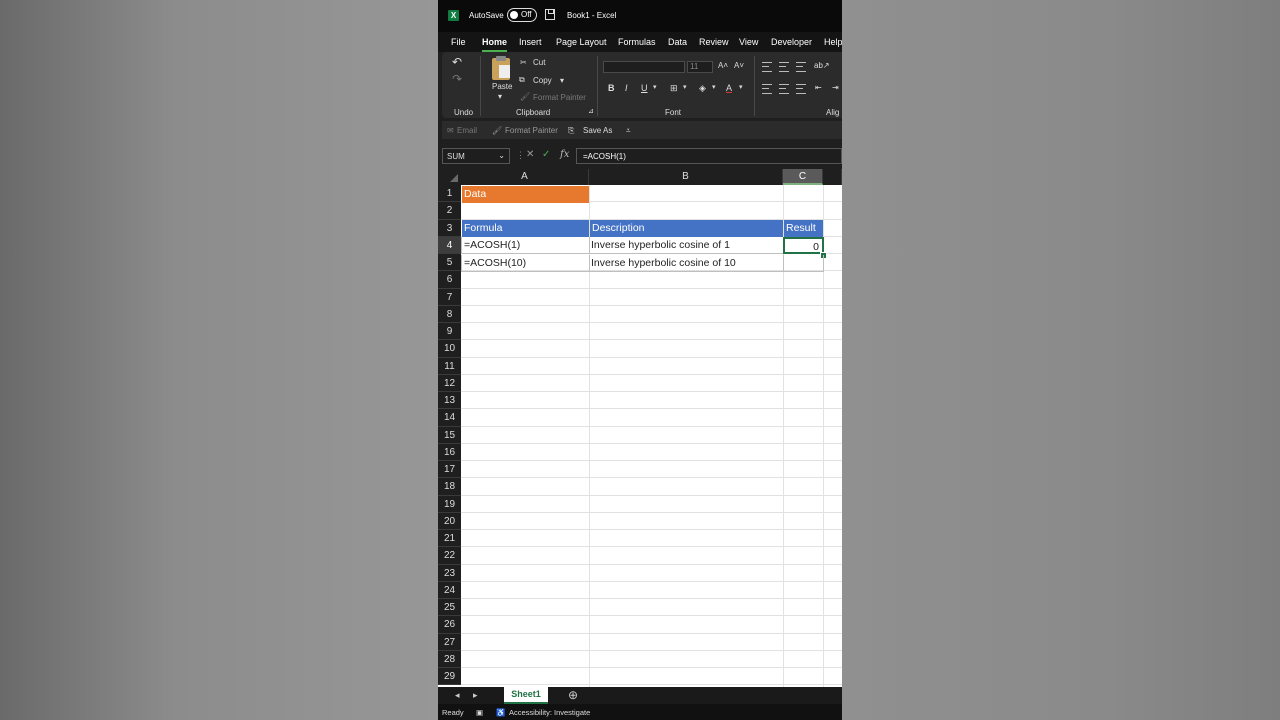 The width and height of the screenshot is (1280, 720). Describe the element at coordinates (803, 263) in the screenshot. I see `cell-c5` at that location.